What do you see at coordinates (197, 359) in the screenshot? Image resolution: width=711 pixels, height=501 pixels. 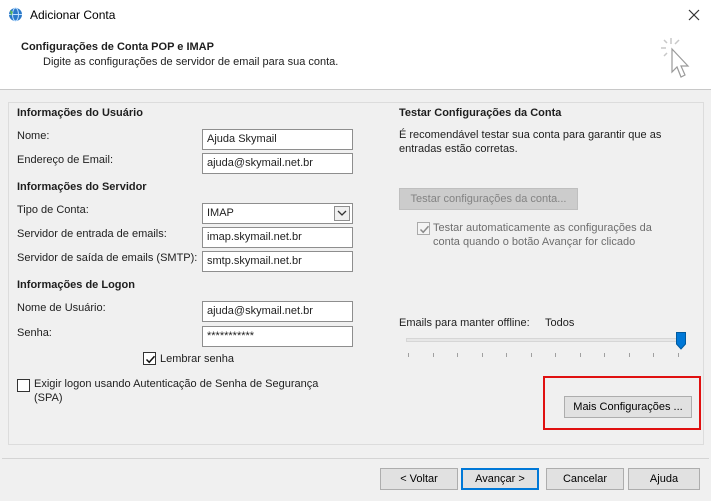 I see `remember-password-label: Lembrar senha` at bounding box center [197, 359].